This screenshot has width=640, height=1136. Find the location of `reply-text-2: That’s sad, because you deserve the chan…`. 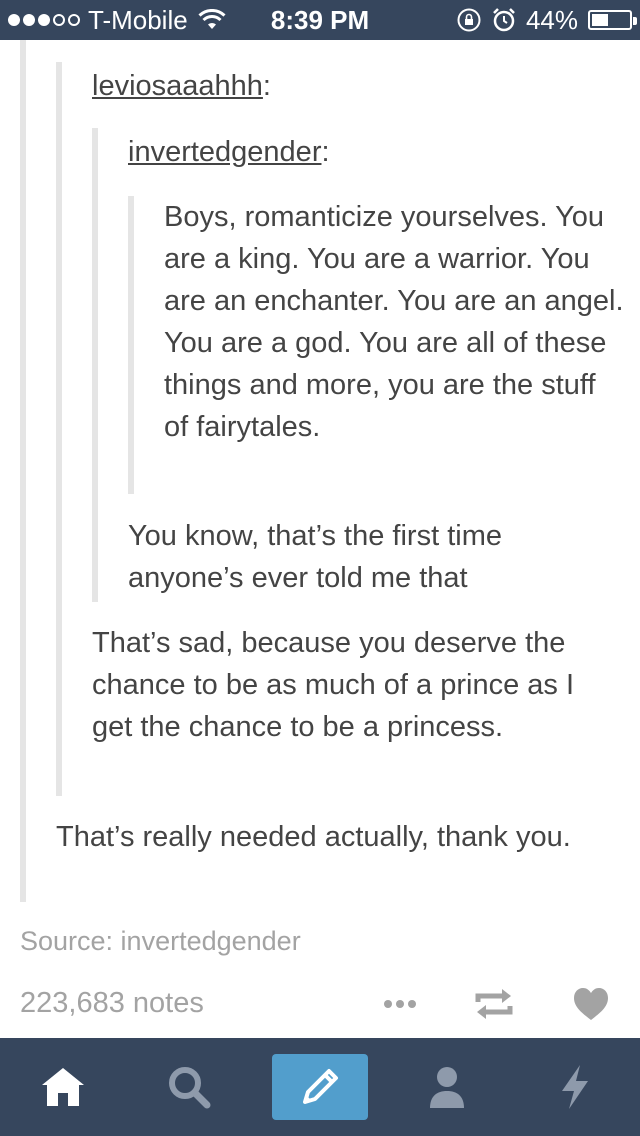

reply-text-2: That’s sad, because you deserve the chan… is located at coordinates (333, 685).